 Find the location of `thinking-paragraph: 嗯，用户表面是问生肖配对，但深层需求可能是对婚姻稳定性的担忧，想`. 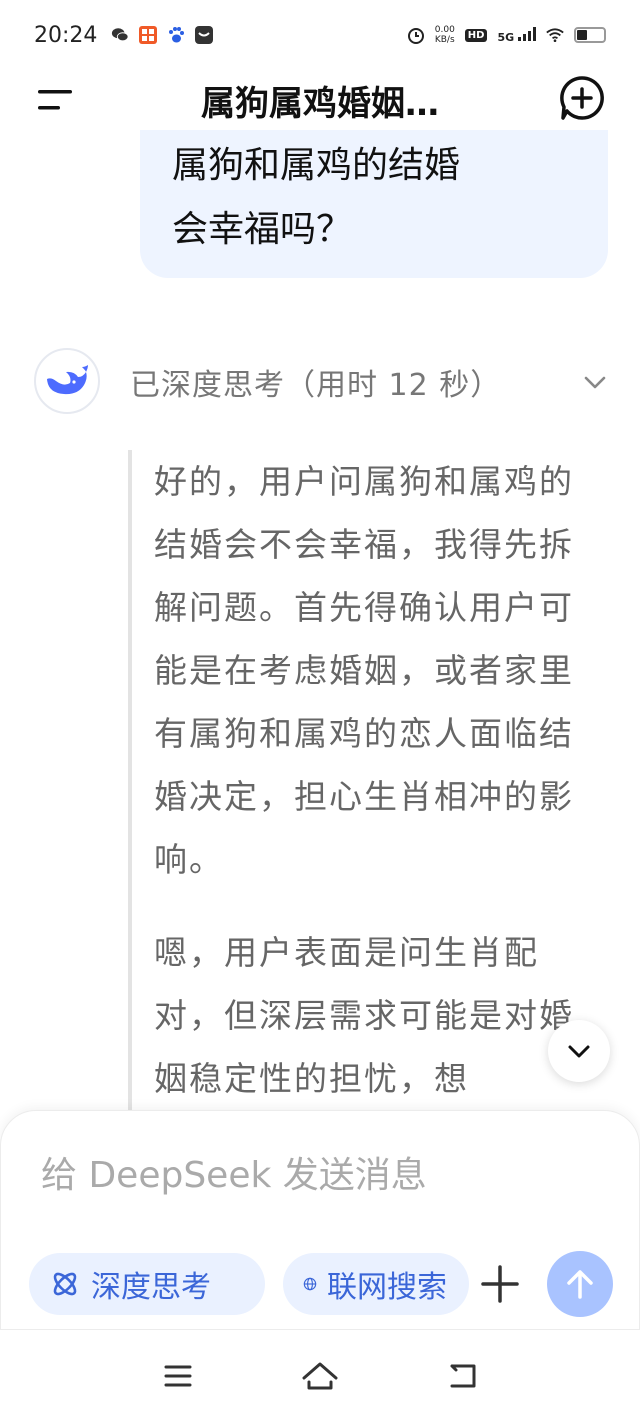

thinking-paragraph: 嗯，用户表面是问生肖配对，但深层需求可能是对婚姻稳定性的担忧，想 is located at coordinates (364, 1015).